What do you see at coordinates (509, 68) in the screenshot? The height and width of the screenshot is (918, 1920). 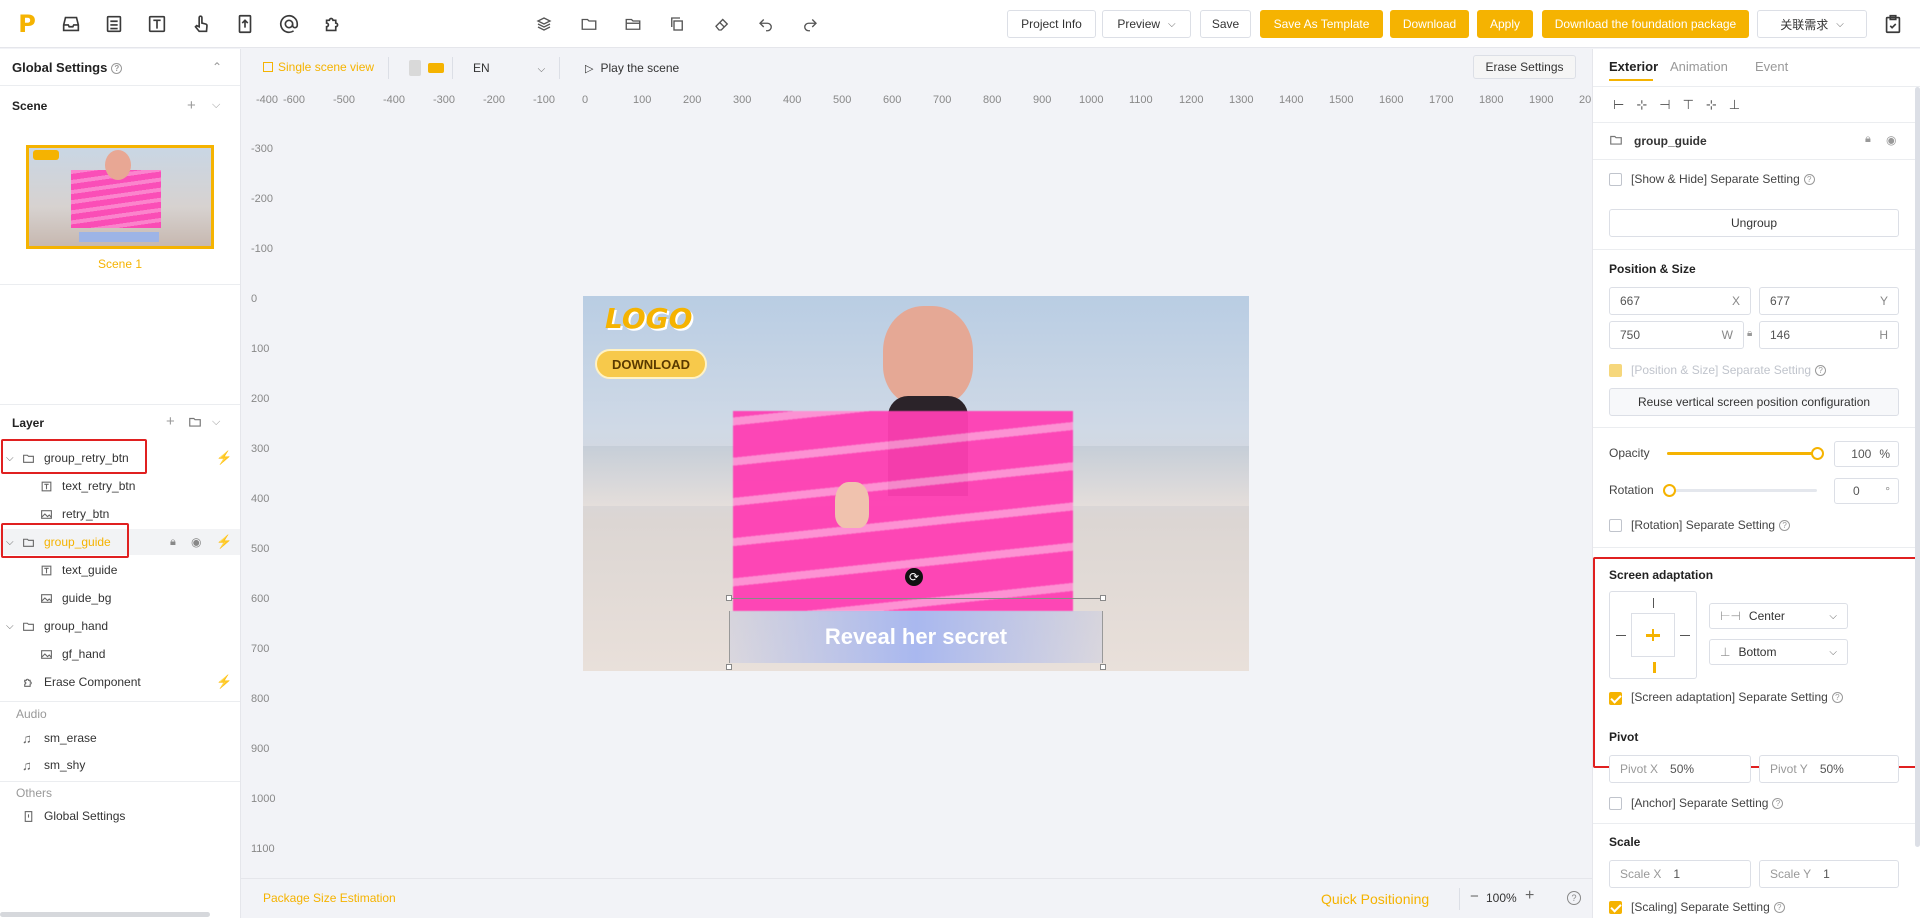 I see `language-select: EN ⌵` at bounding box center [509, 68].